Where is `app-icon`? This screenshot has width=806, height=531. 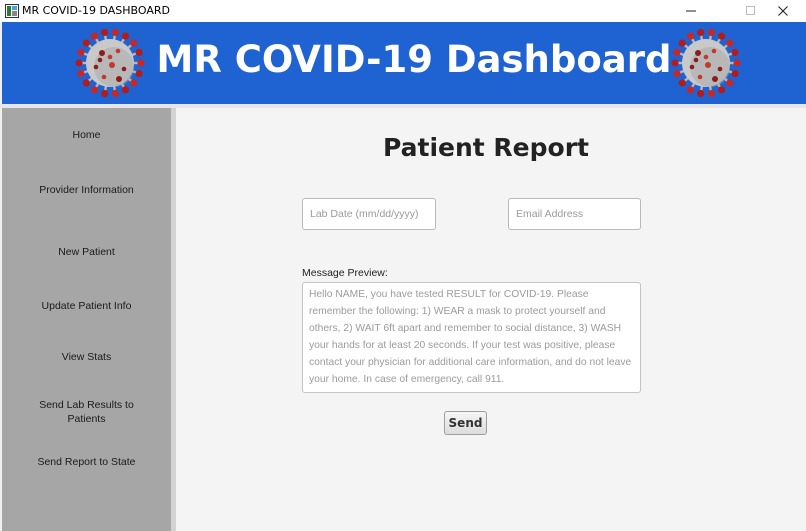 app-icon is located at coordinates (12, 11).